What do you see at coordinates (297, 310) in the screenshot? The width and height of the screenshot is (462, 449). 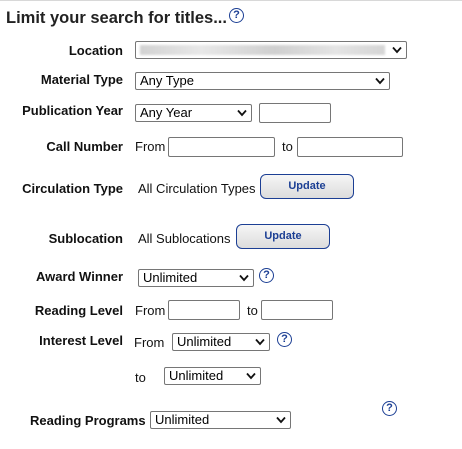 I see `reading-level-to-input` at bounding box center [297, 310].